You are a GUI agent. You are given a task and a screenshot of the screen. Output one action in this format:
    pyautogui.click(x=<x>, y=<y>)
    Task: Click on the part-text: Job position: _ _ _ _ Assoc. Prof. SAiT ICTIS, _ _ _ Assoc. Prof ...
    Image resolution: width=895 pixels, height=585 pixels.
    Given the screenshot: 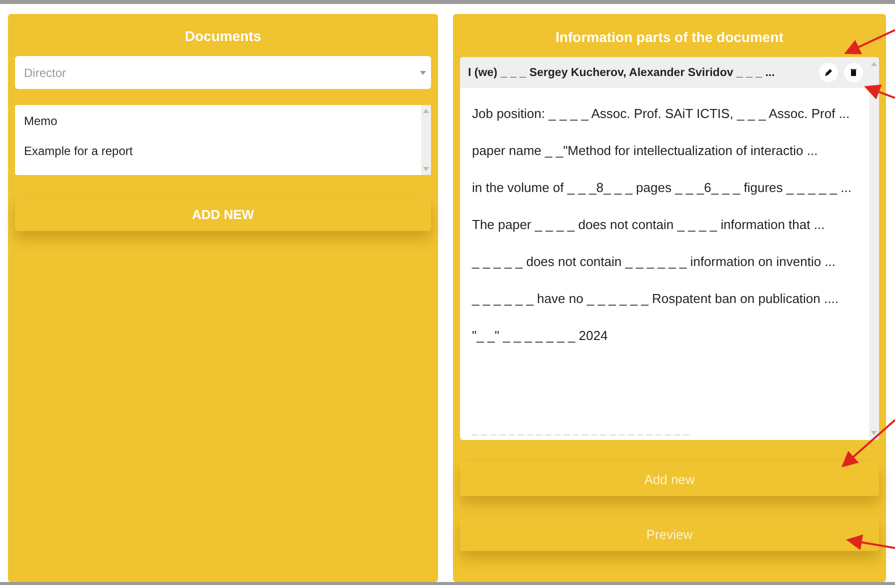 What is the action you would take?
    pyautogui.click(x=664, y=113)
    